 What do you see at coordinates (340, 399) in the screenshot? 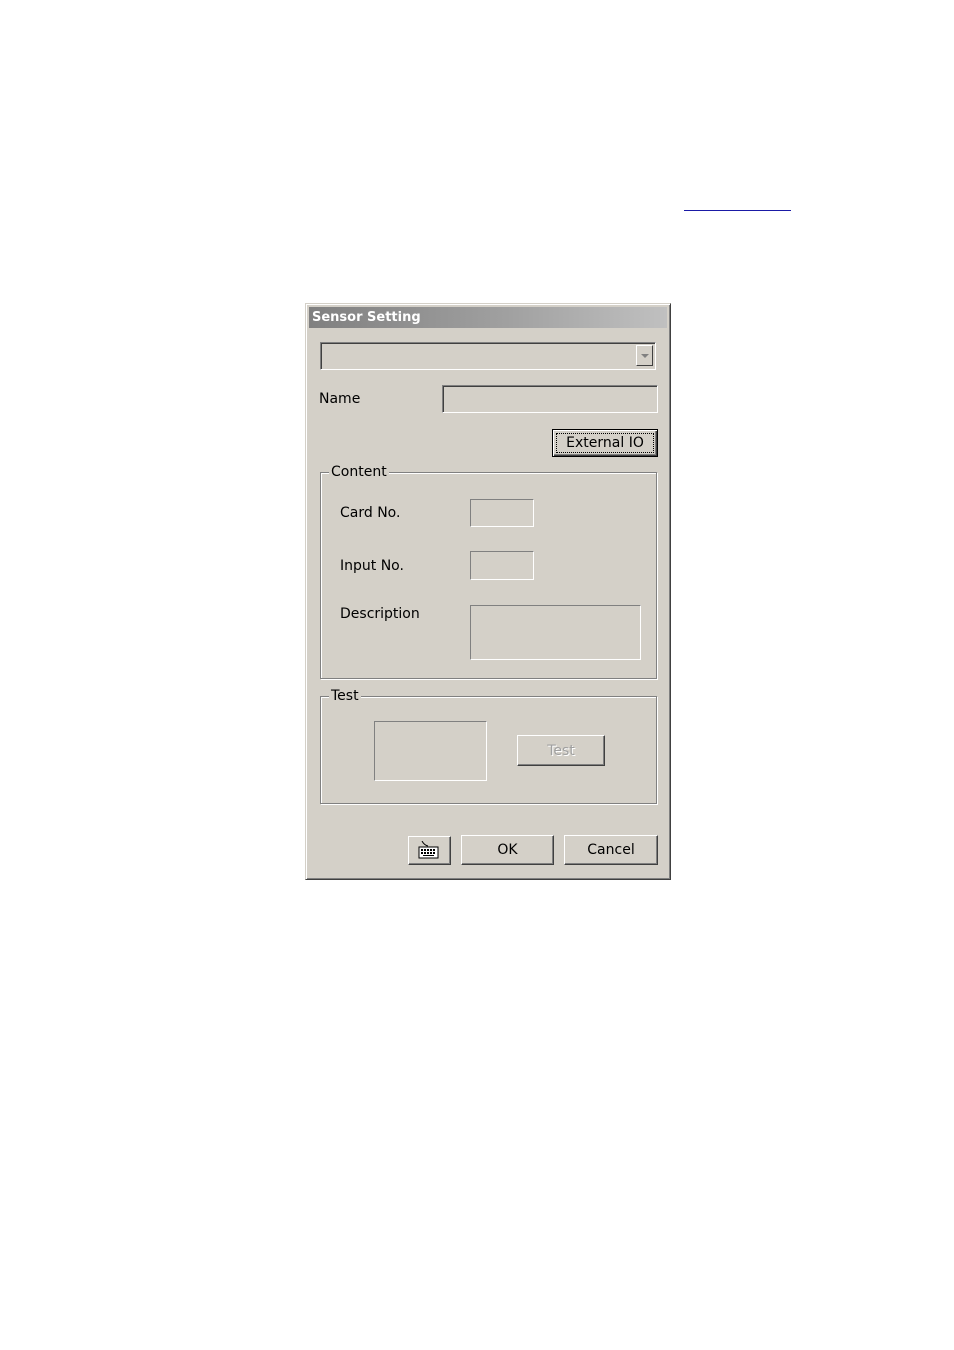
I see `name-label: Name` at bounding box center [340, 399].